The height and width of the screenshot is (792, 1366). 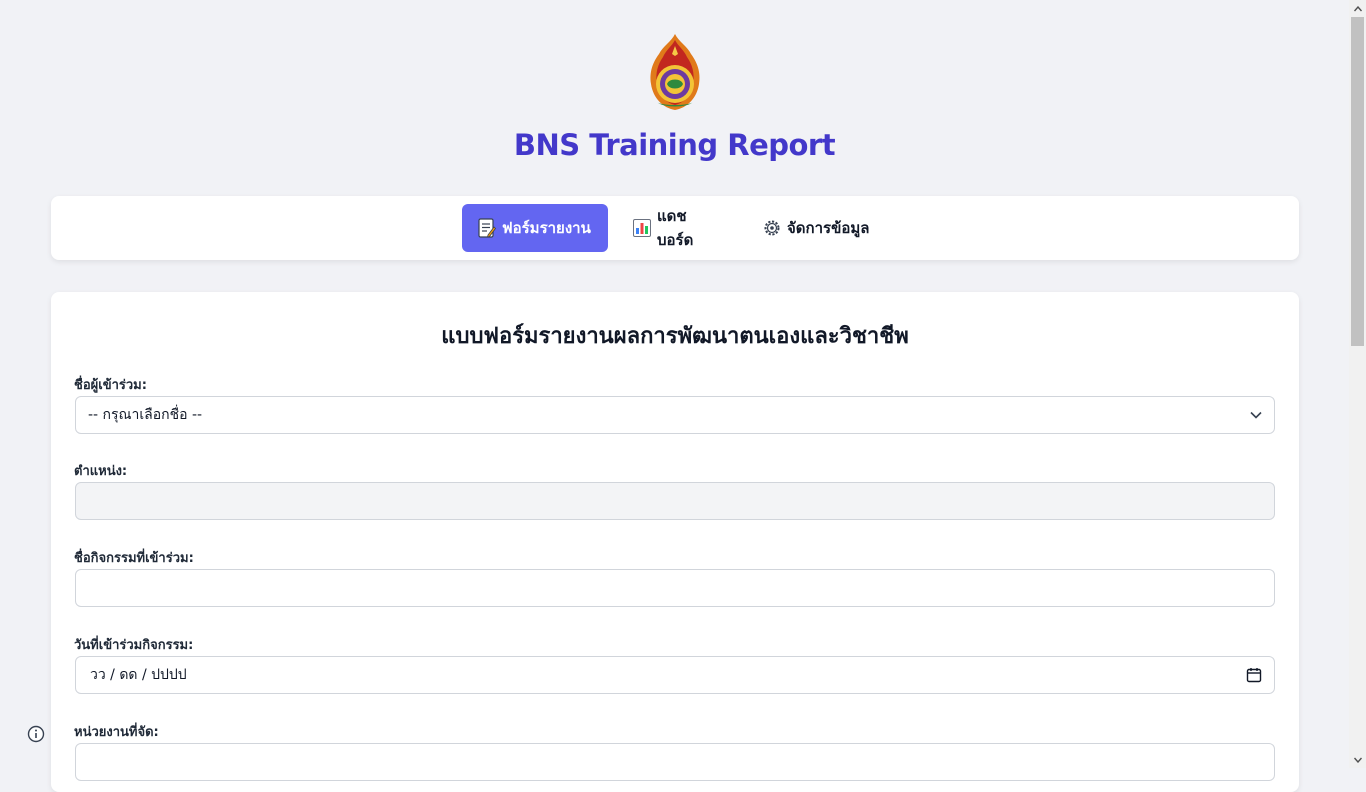 I want to click on scroll-up-icon, so click(x=1357, y=8).